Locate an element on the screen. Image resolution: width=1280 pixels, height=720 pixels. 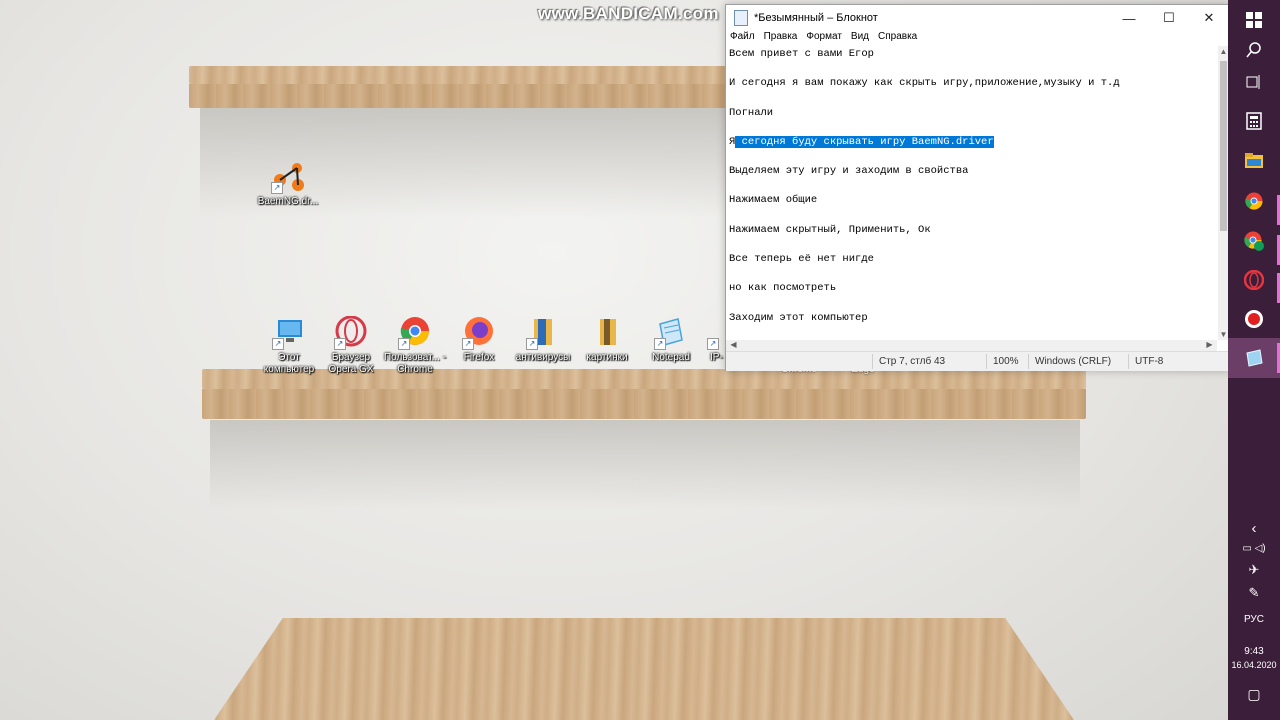
text-line: Выделяем эту игру и заходим в свойства is located at coordinates (849, 171).